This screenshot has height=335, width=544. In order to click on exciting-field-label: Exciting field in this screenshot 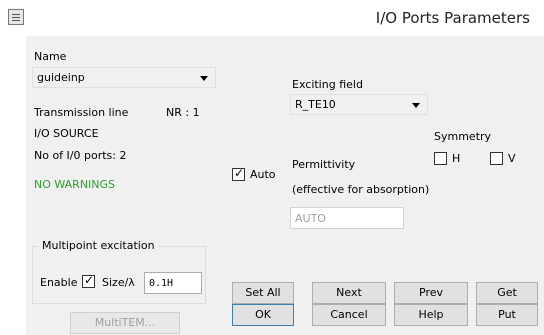, I will do `click(327, 84)`.